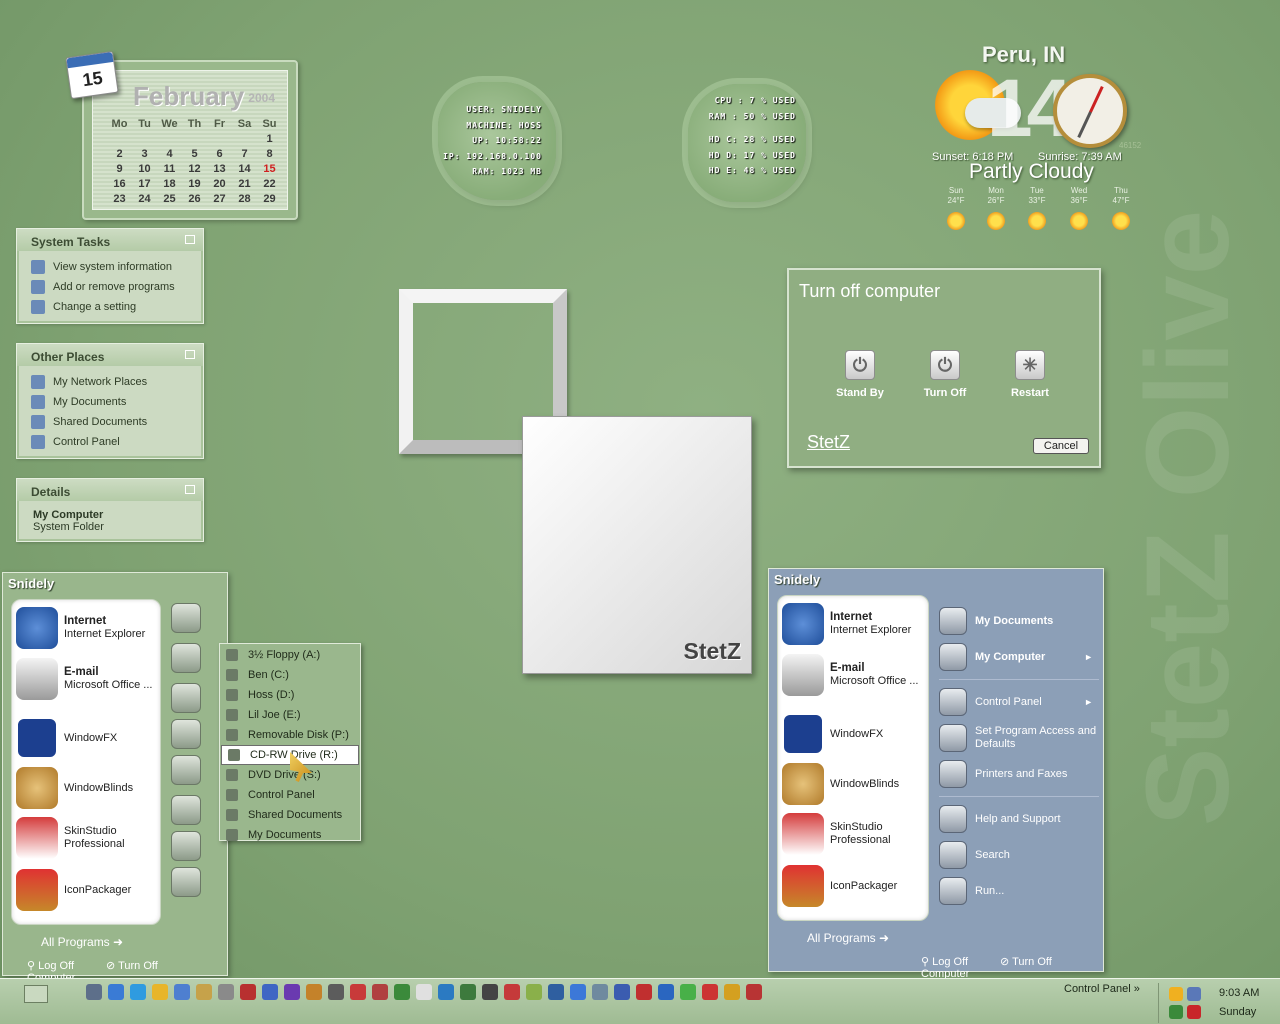 Image resolution: width=1280 pixels, height=1024 pixels. What do you see at coordinates (194, 198) in the screenshot?
I see `calendar-day: 26` at bounding box center [194, 198].